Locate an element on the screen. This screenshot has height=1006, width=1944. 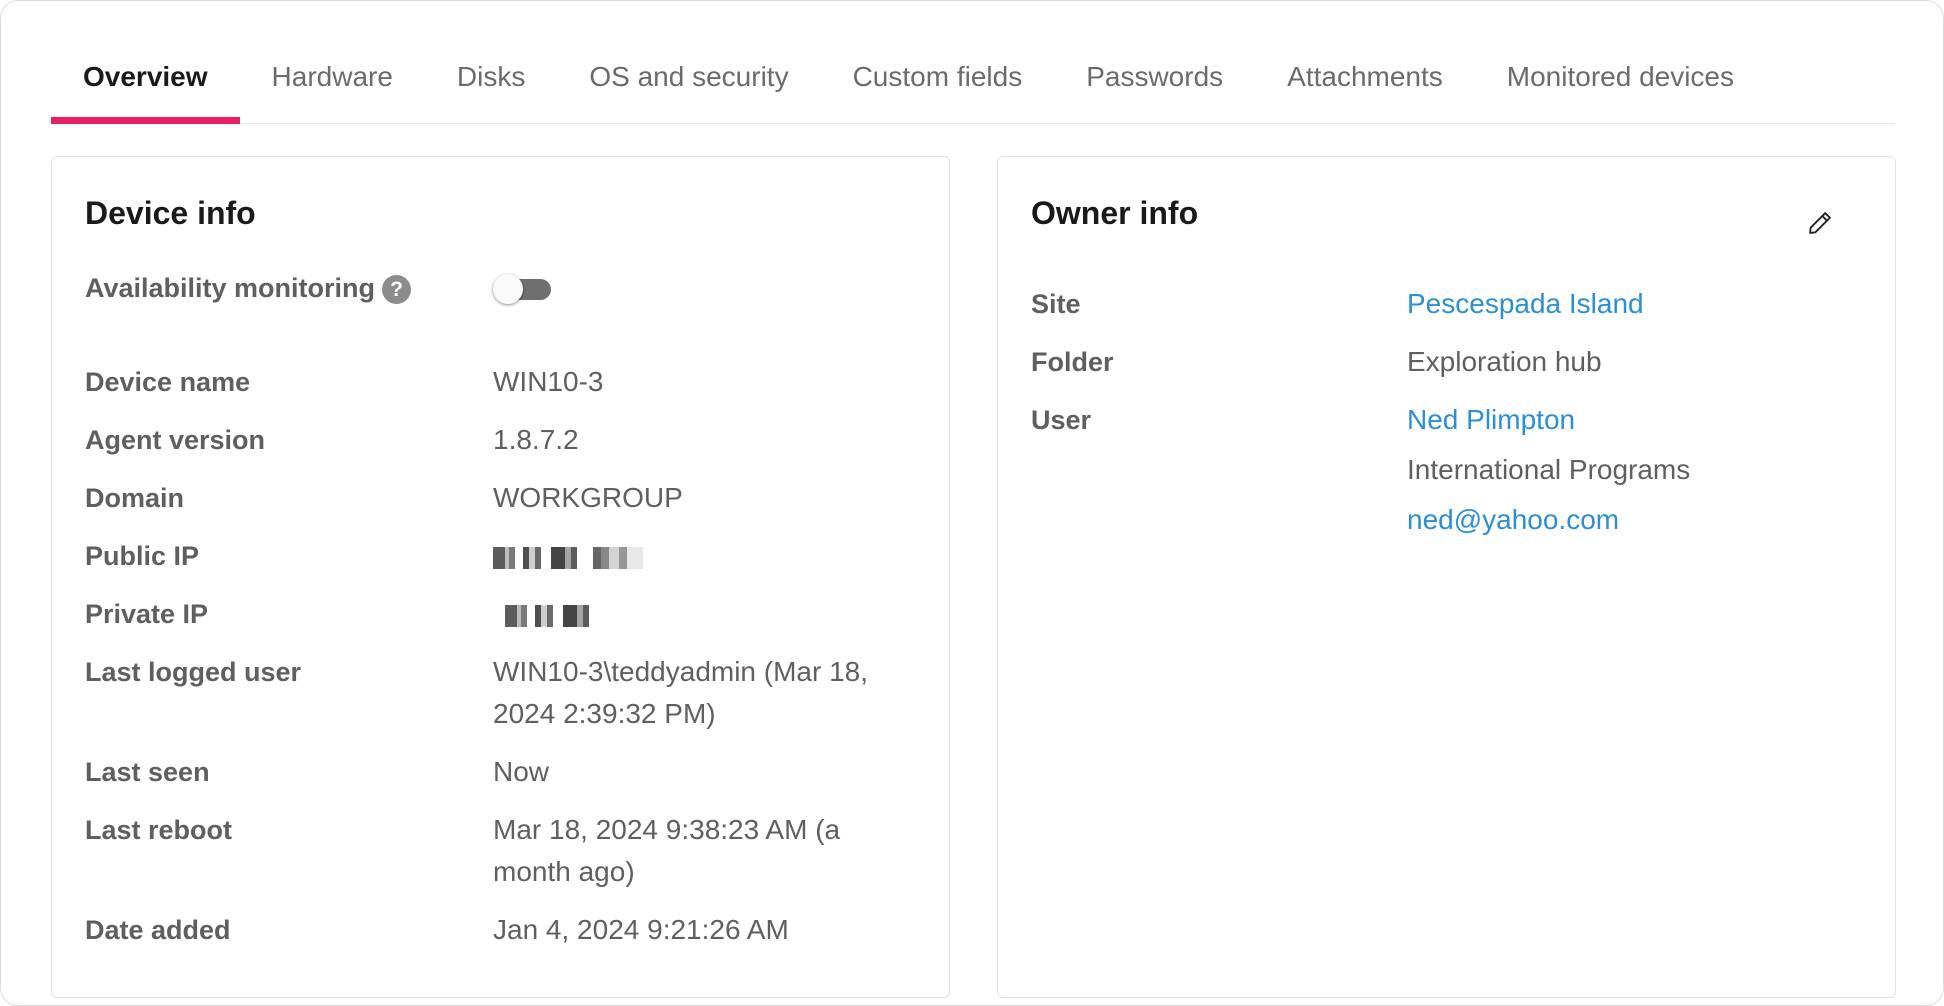
last-logged-user-label: Last logged user is located at coordinates (193, 672).